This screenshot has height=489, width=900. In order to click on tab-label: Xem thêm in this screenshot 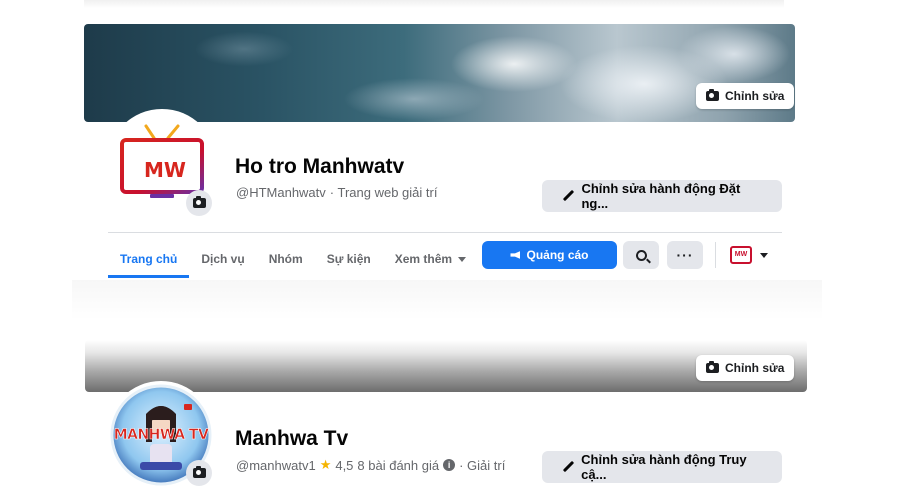, I will do `click(423, 259)`.